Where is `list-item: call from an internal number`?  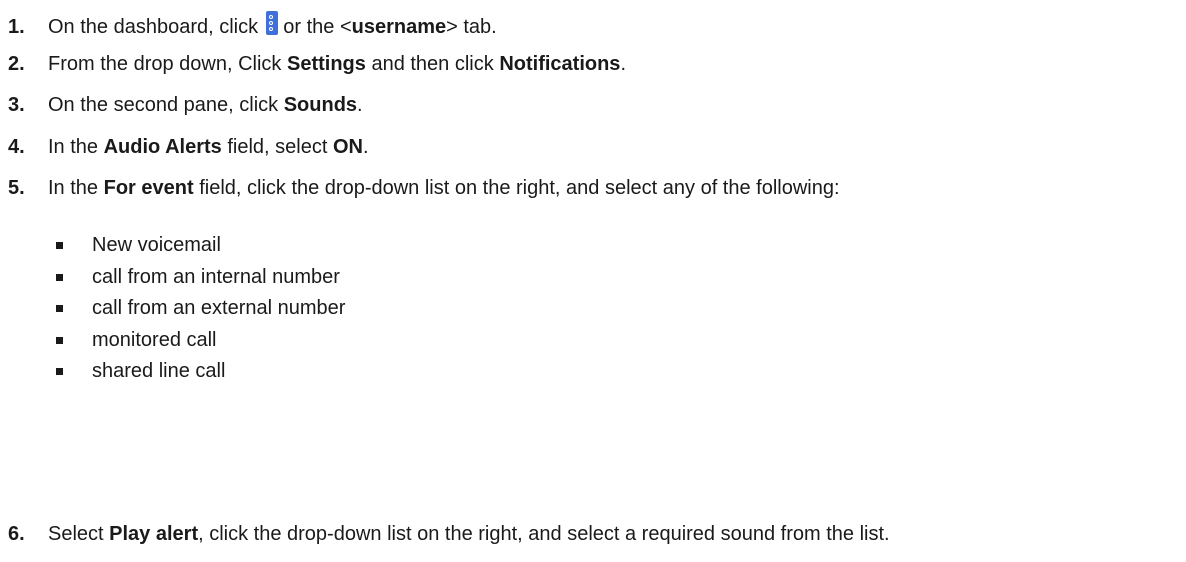 list-item: call from an internal number is located at coordinates (198, 281).